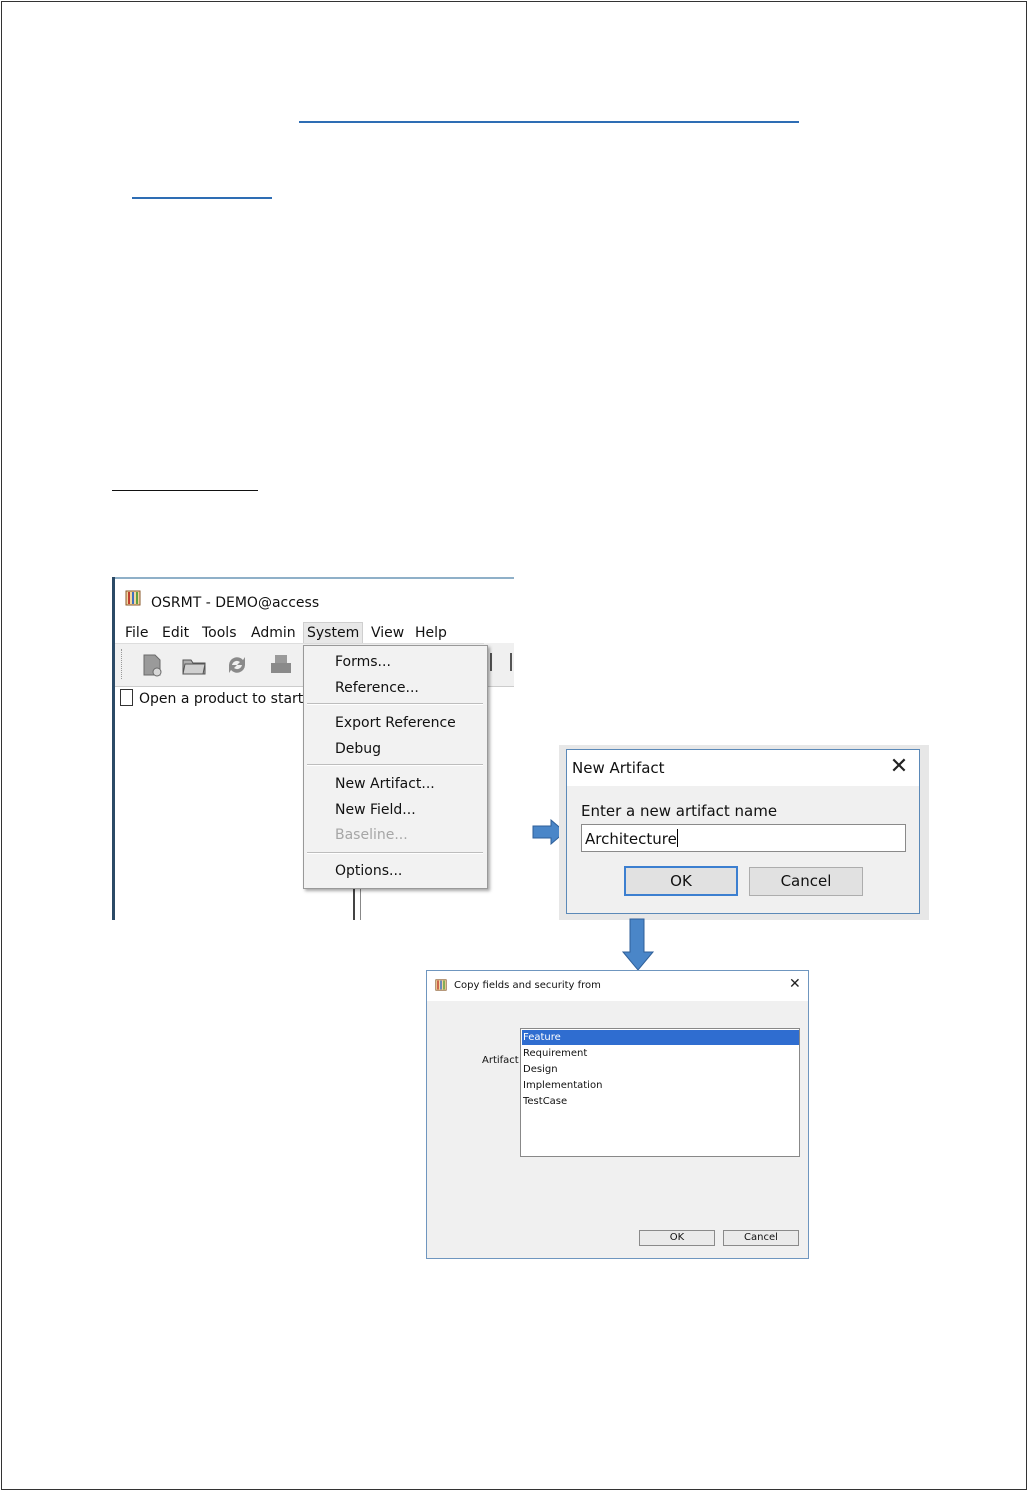 The image size is (1030, 1493). What do you see at coordinates (313, 578) in the screenshot?
I see `window-top-edge` at bounding box center [313, 578].